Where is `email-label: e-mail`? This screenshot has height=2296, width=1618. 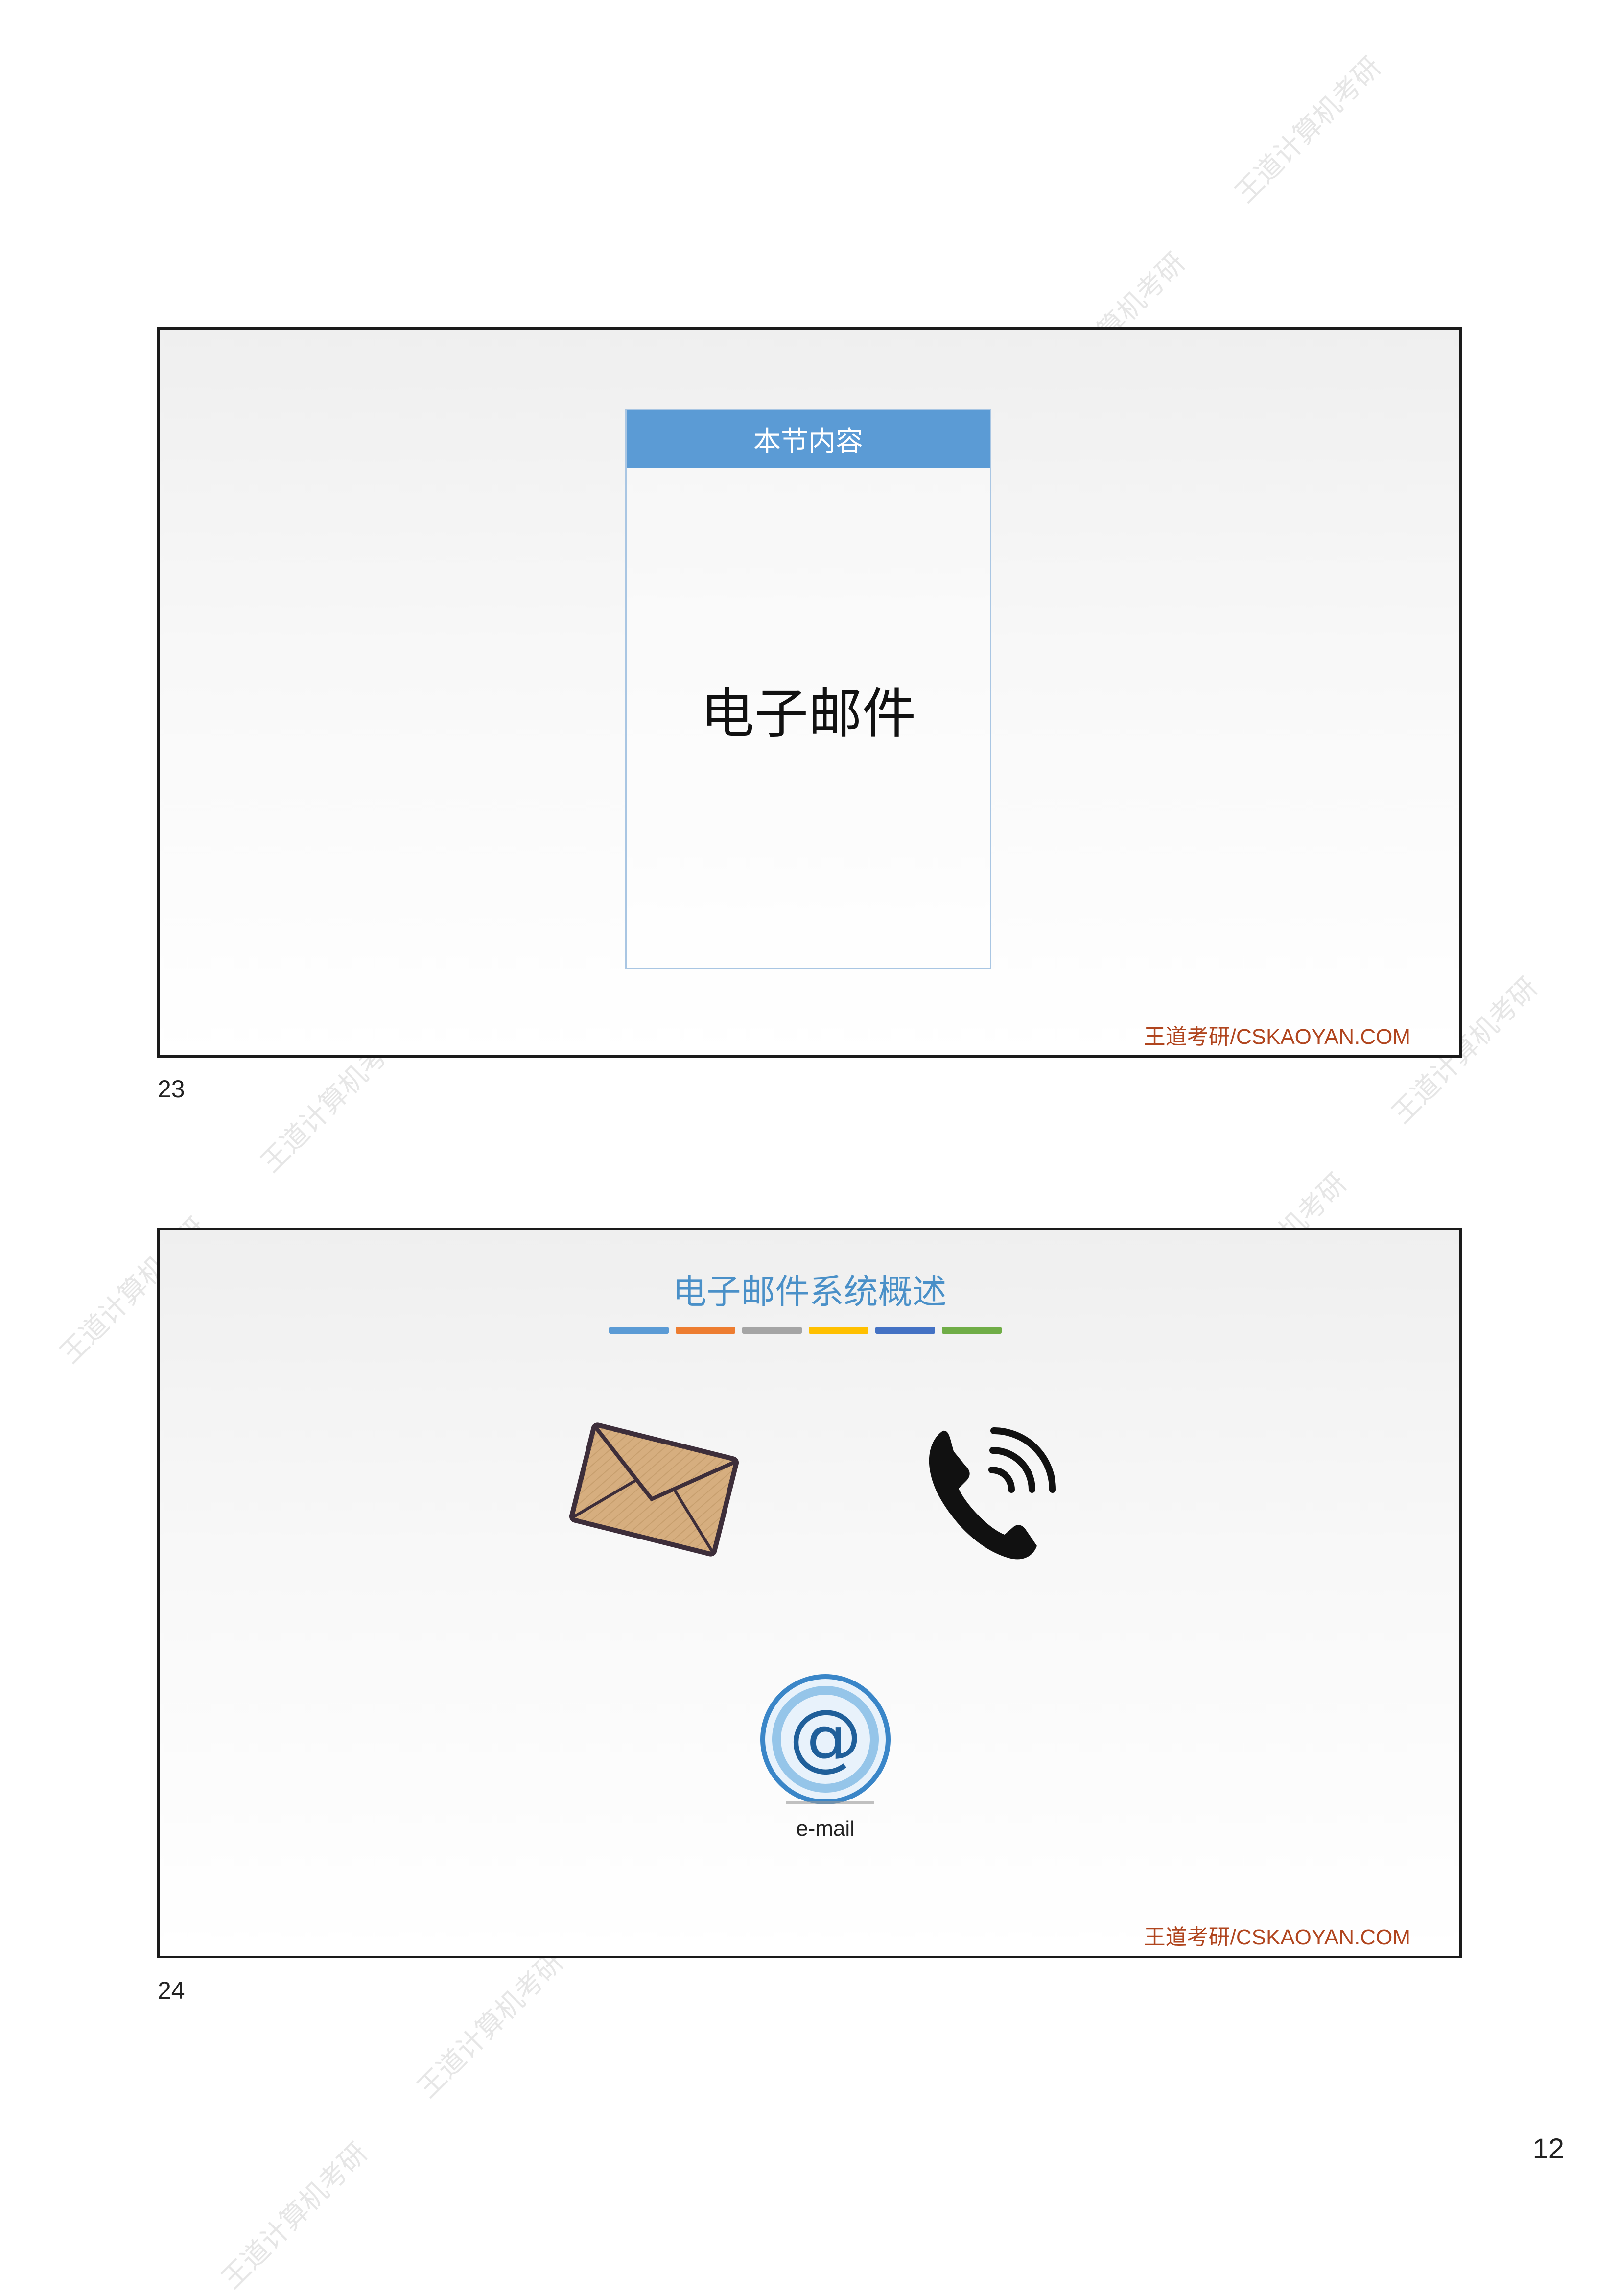
email-label: e-mail is located at coordinates (825, 1829).